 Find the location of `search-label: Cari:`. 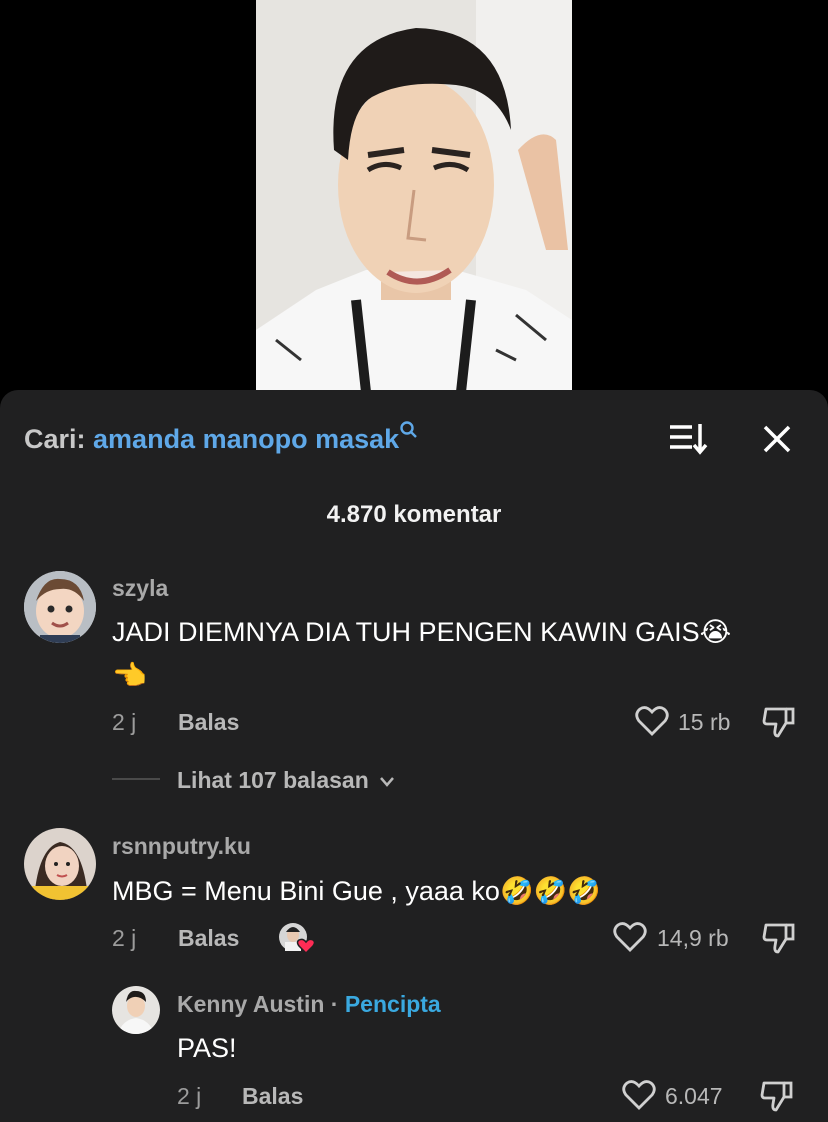

search-label: Cari: is located at coordinates (55, 439).